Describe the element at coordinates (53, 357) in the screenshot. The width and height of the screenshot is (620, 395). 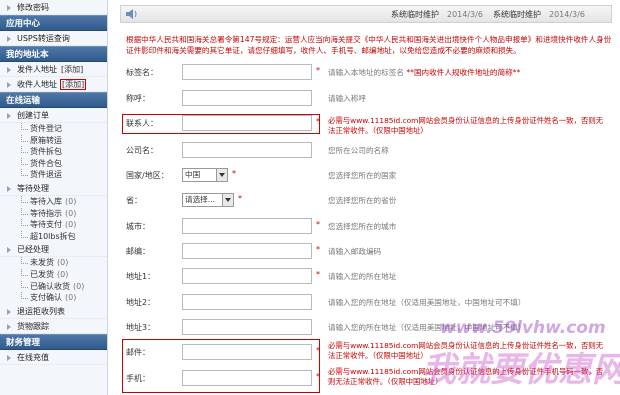
I see `sidebar-item-recharge: 在线充值` at that location.